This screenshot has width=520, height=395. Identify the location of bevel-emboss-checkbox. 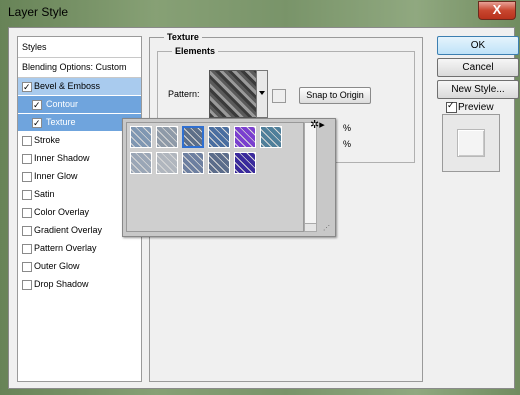
(27, 87).